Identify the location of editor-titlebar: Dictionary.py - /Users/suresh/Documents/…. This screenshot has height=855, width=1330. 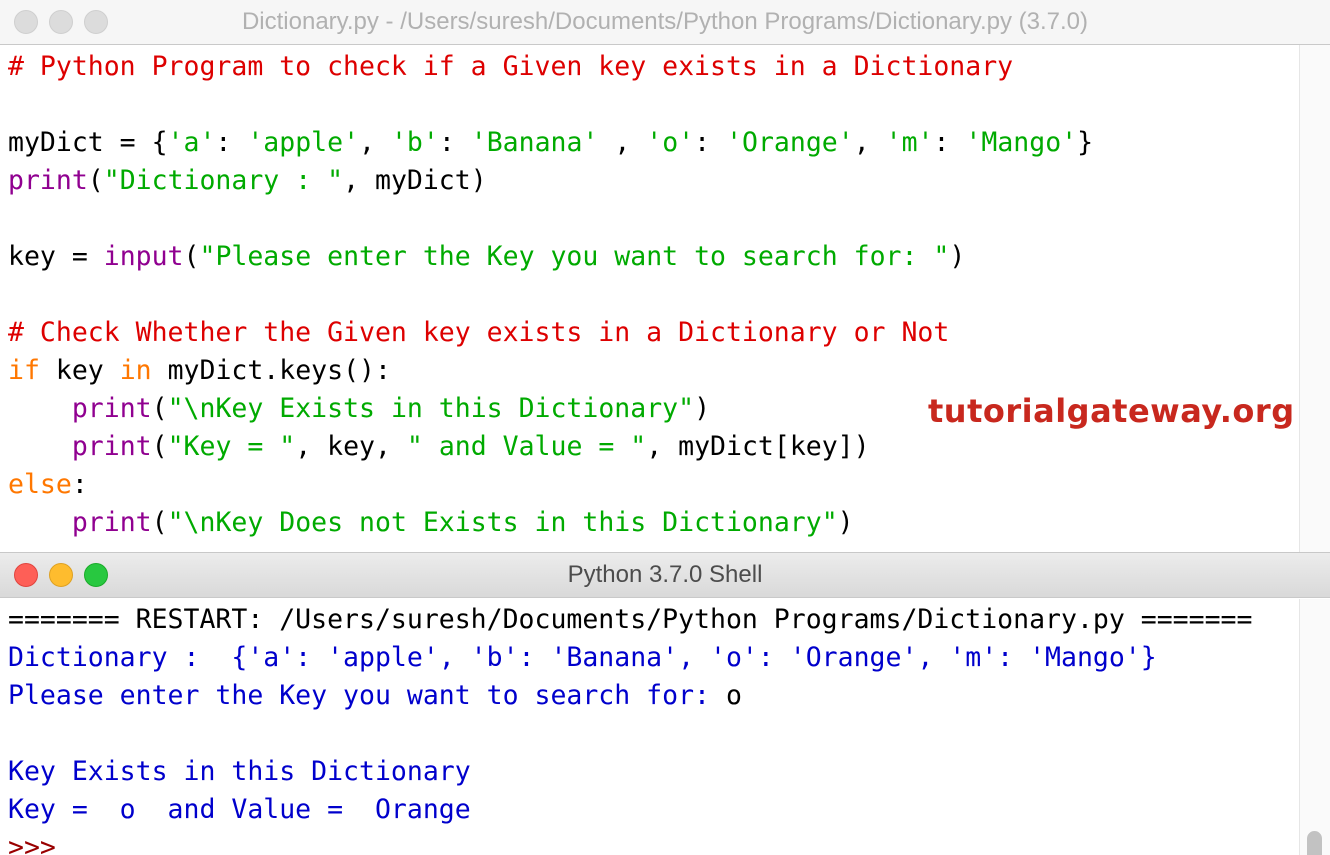
(665, 22).